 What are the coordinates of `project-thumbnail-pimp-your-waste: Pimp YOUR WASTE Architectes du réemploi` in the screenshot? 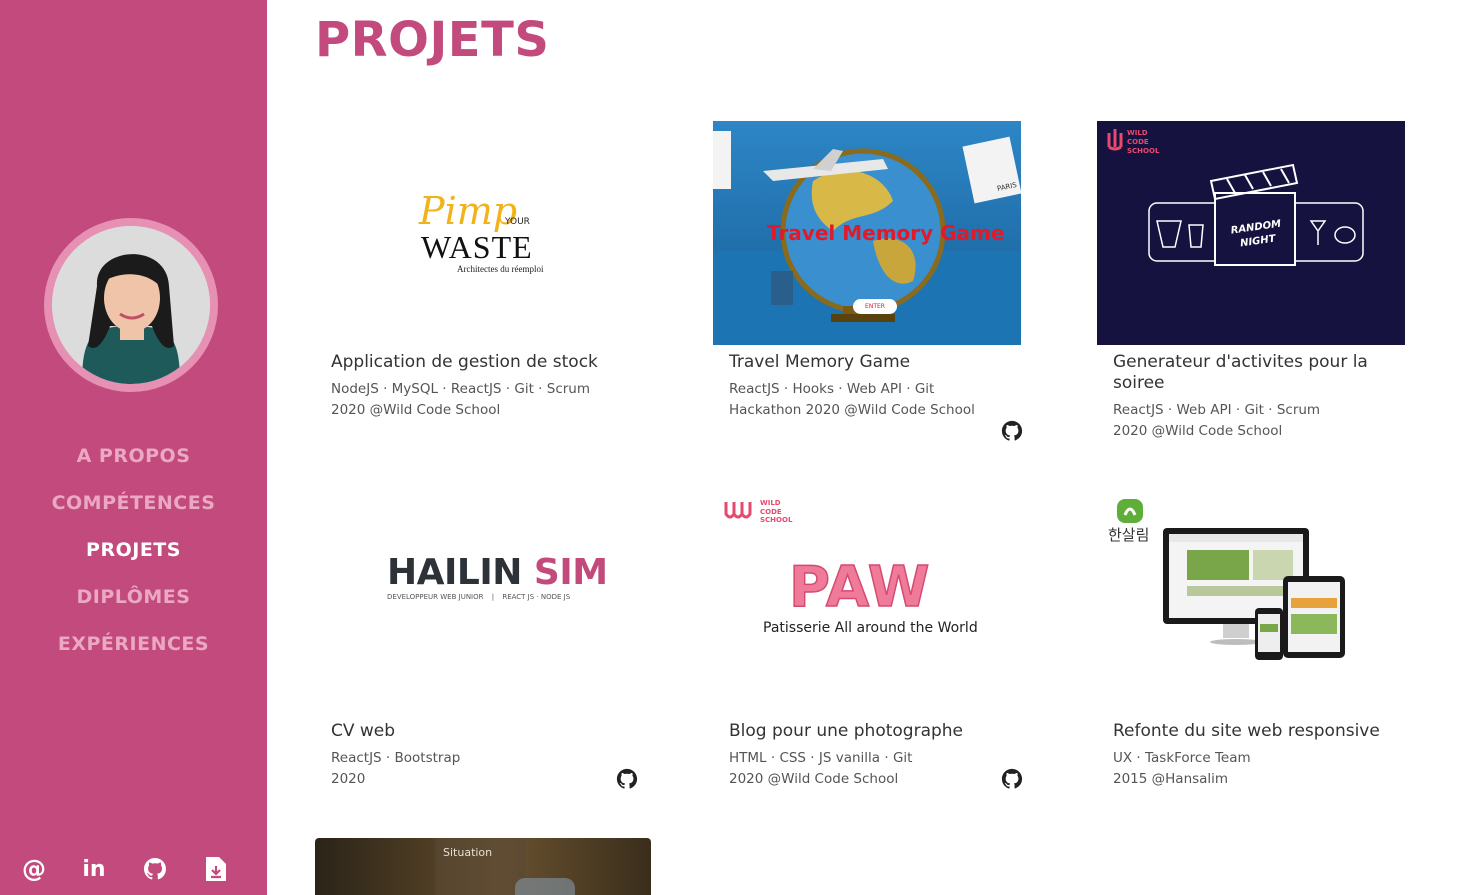 It's located at (469, 233).